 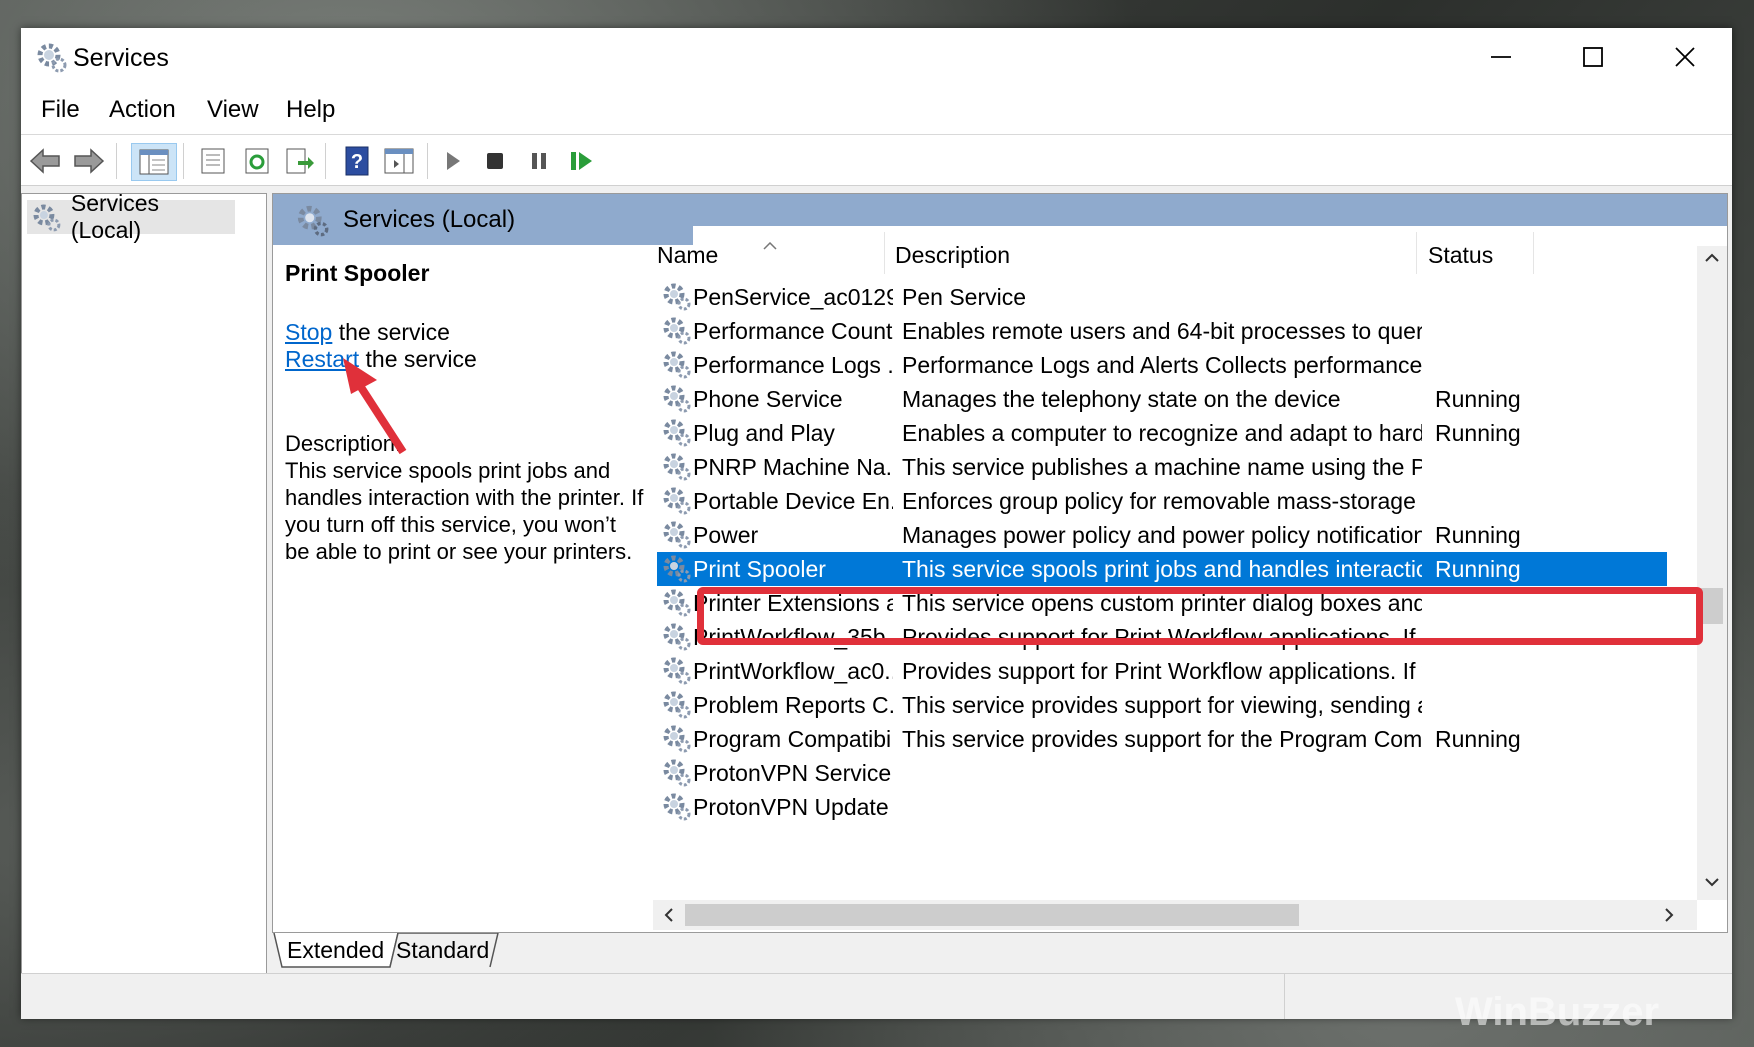 I want to click on vertical-scrollbar, so click(x=1712, y=573).